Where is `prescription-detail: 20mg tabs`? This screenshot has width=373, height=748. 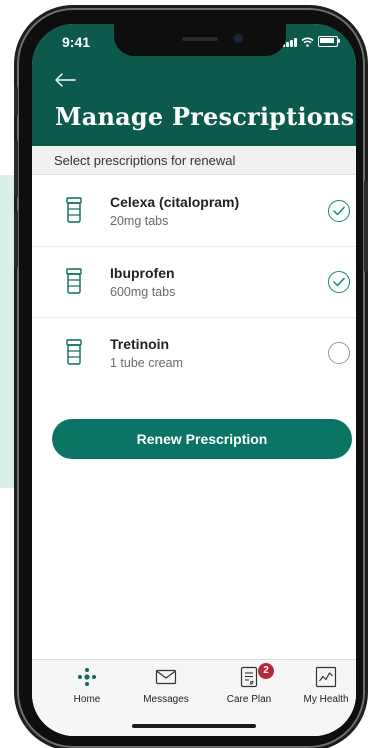 prescription-detail: 20mg tabs is located at coordinates (139, 221).